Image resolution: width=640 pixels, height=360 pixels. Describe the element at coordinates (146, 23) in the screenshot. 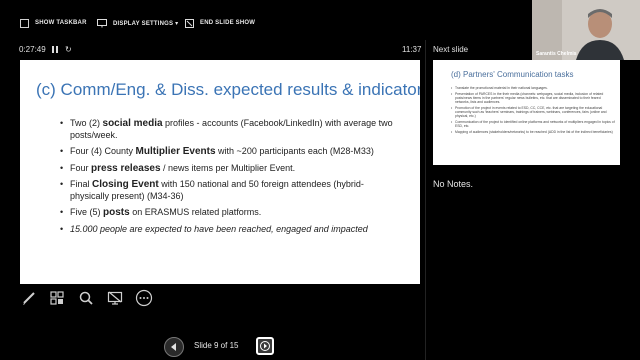

I see `display-settings-label: DISPLAY SETTINGS ▾` at that location.